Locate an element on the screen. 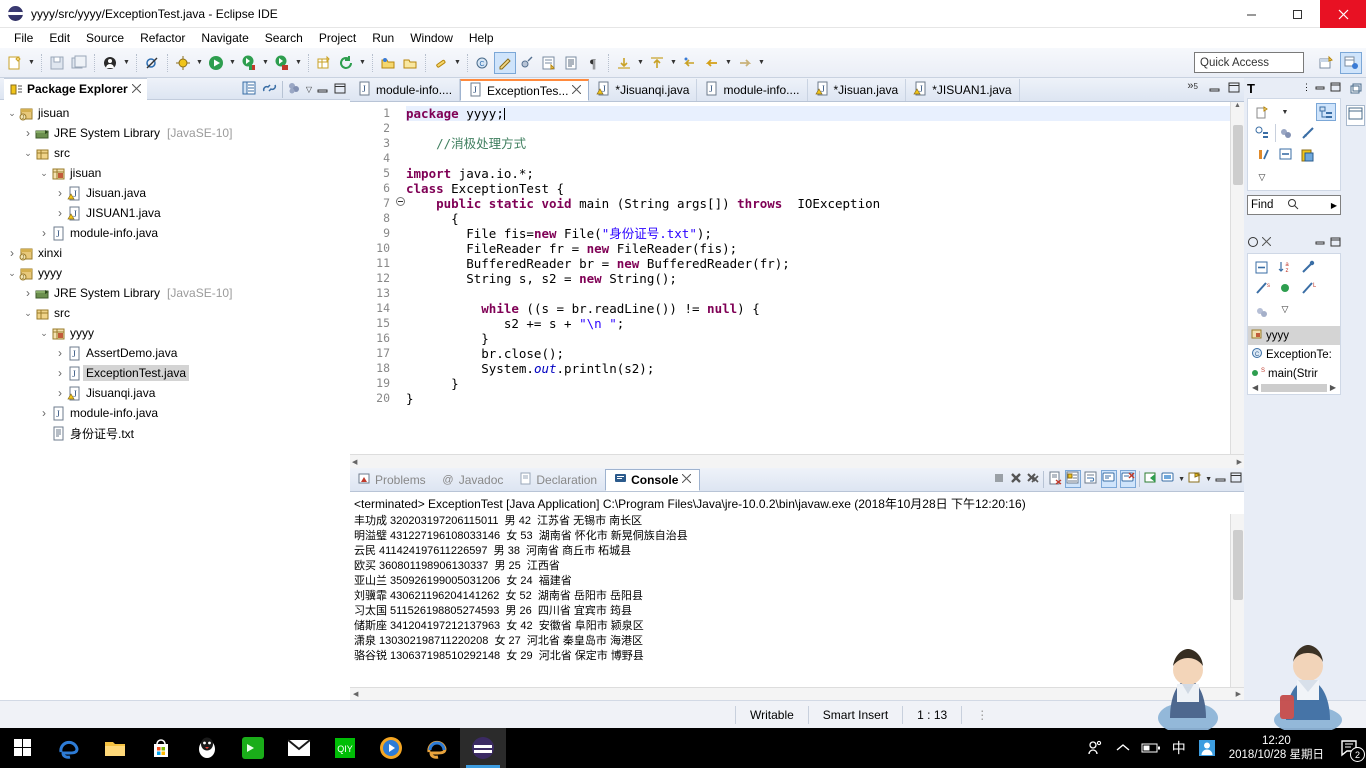 This screenshot has width=1366, height=768. layout-icon is located at coordinates (1308, 156).